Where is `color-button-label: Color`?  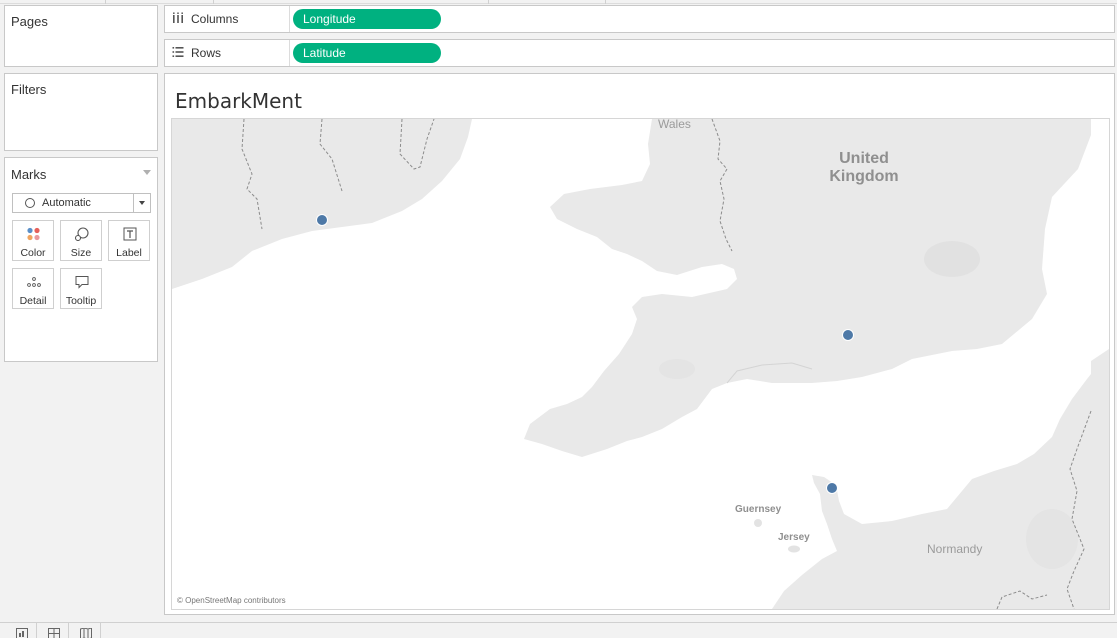
color-button-label: Color is located at coordinates (33, 253).